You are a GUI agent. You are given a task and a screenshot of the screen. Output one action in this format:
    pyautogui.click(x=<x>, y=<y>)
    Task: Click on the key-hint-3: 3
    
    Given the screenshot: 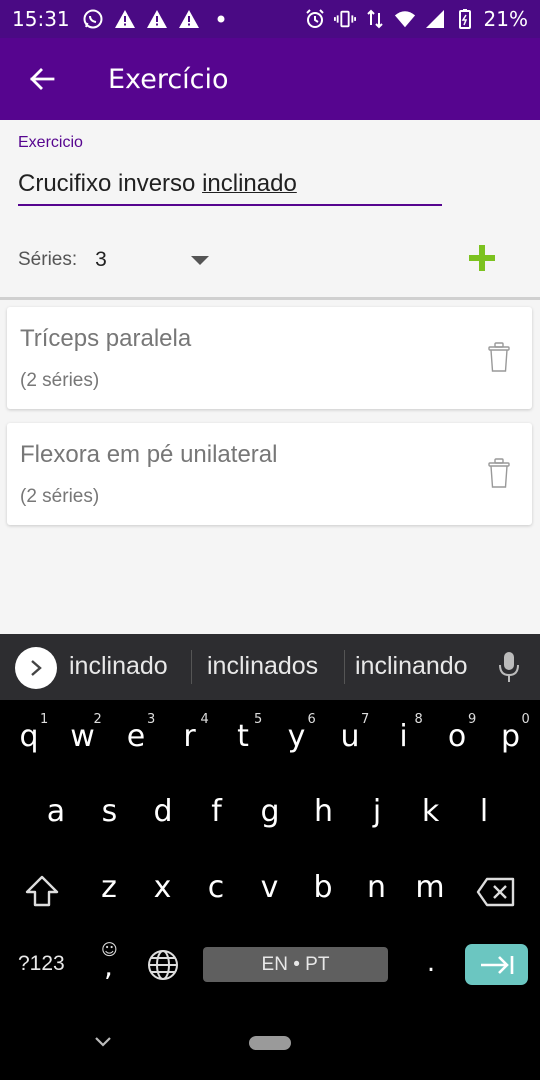 What is the action you would take?
    pyautogui.click(x=151, y=719)
    